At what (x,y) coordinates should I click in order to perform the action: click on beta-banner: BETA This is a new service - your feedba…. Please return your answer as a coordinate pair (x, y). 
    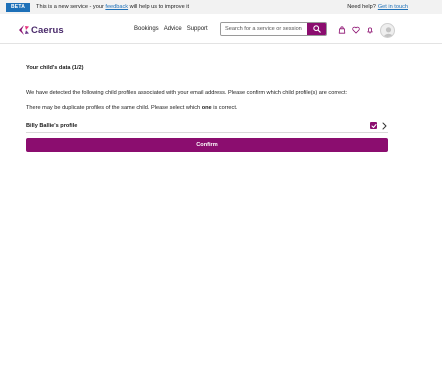
    Looking at the image, I should click on (221, 7).